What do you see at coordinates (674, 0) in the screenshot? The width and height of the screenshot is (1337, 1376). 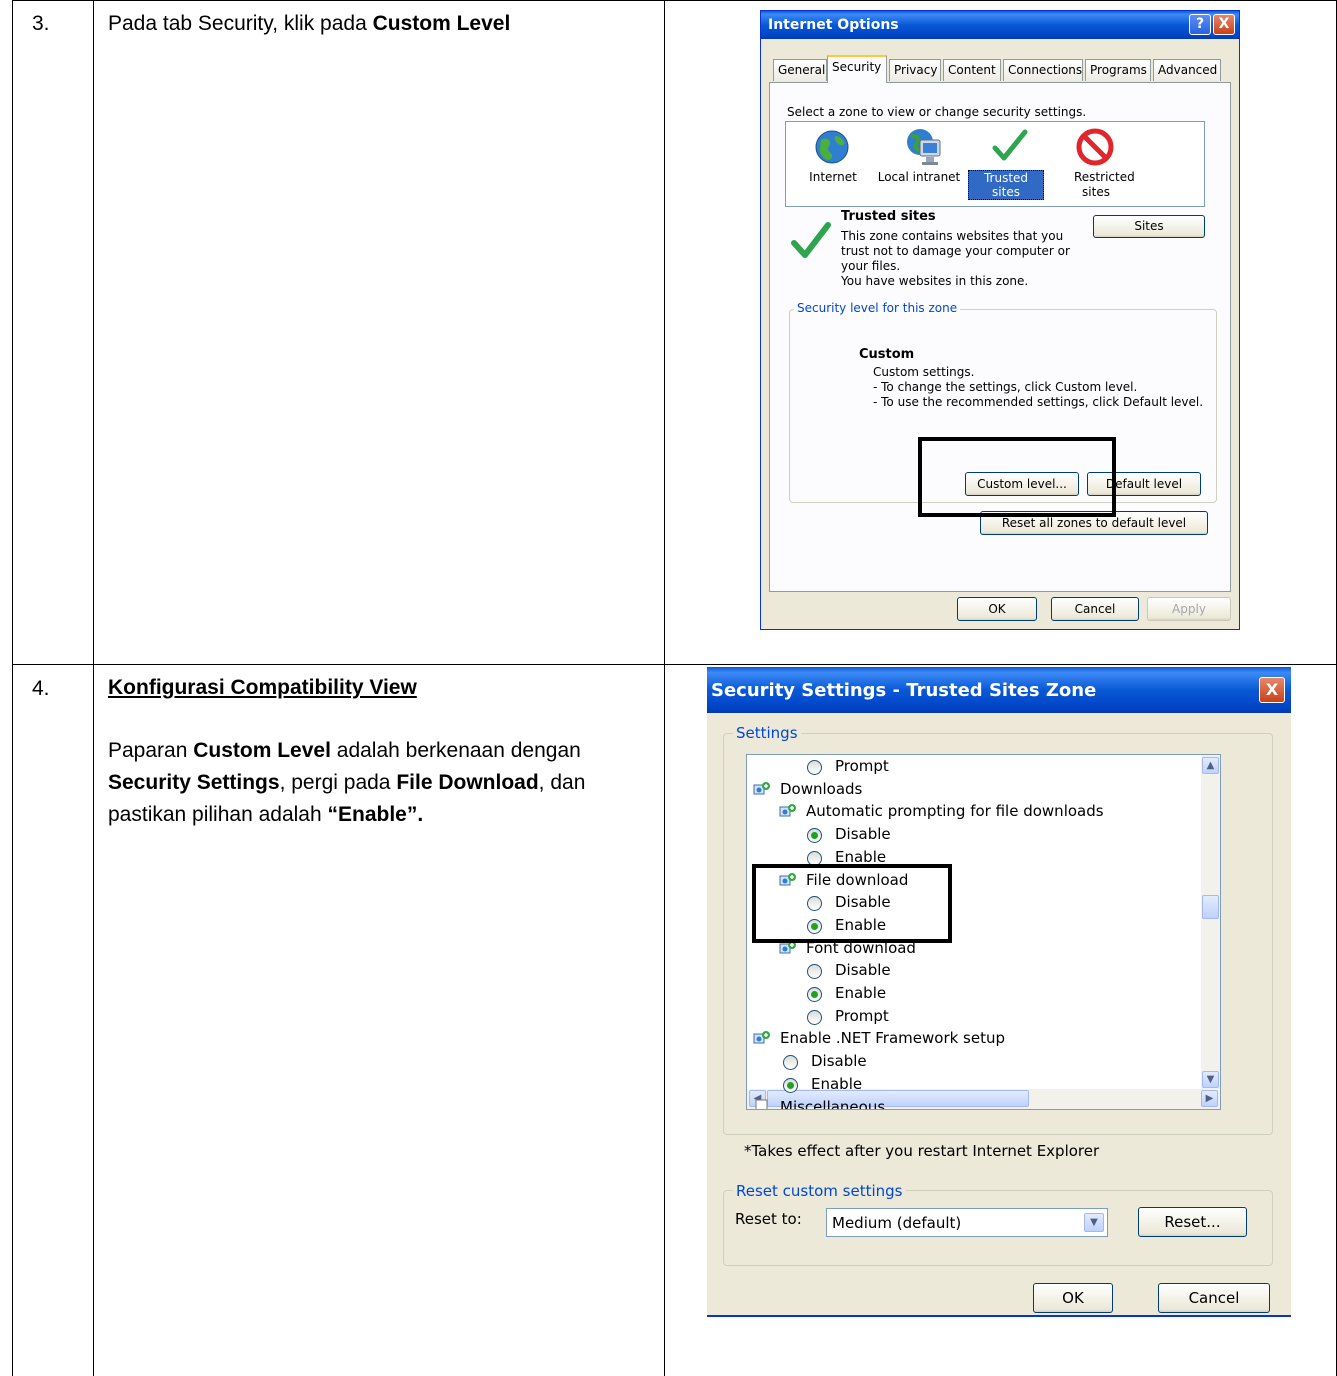 I see `table-border-top` at bounding box center [674, 0].